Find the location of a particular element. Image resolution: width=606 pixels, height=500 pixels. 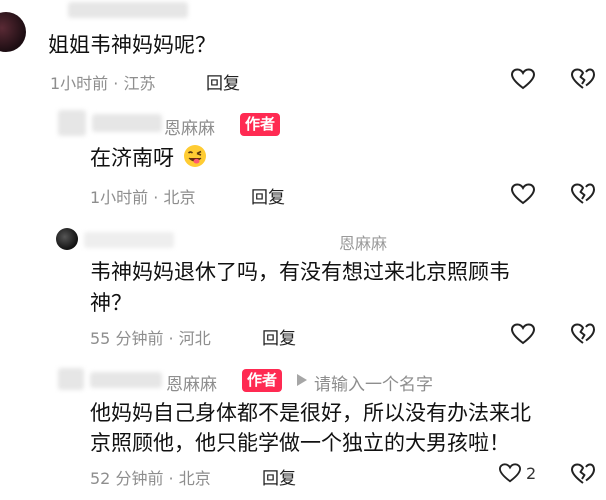

like-count: 2 is located at coordinates (531, 473).